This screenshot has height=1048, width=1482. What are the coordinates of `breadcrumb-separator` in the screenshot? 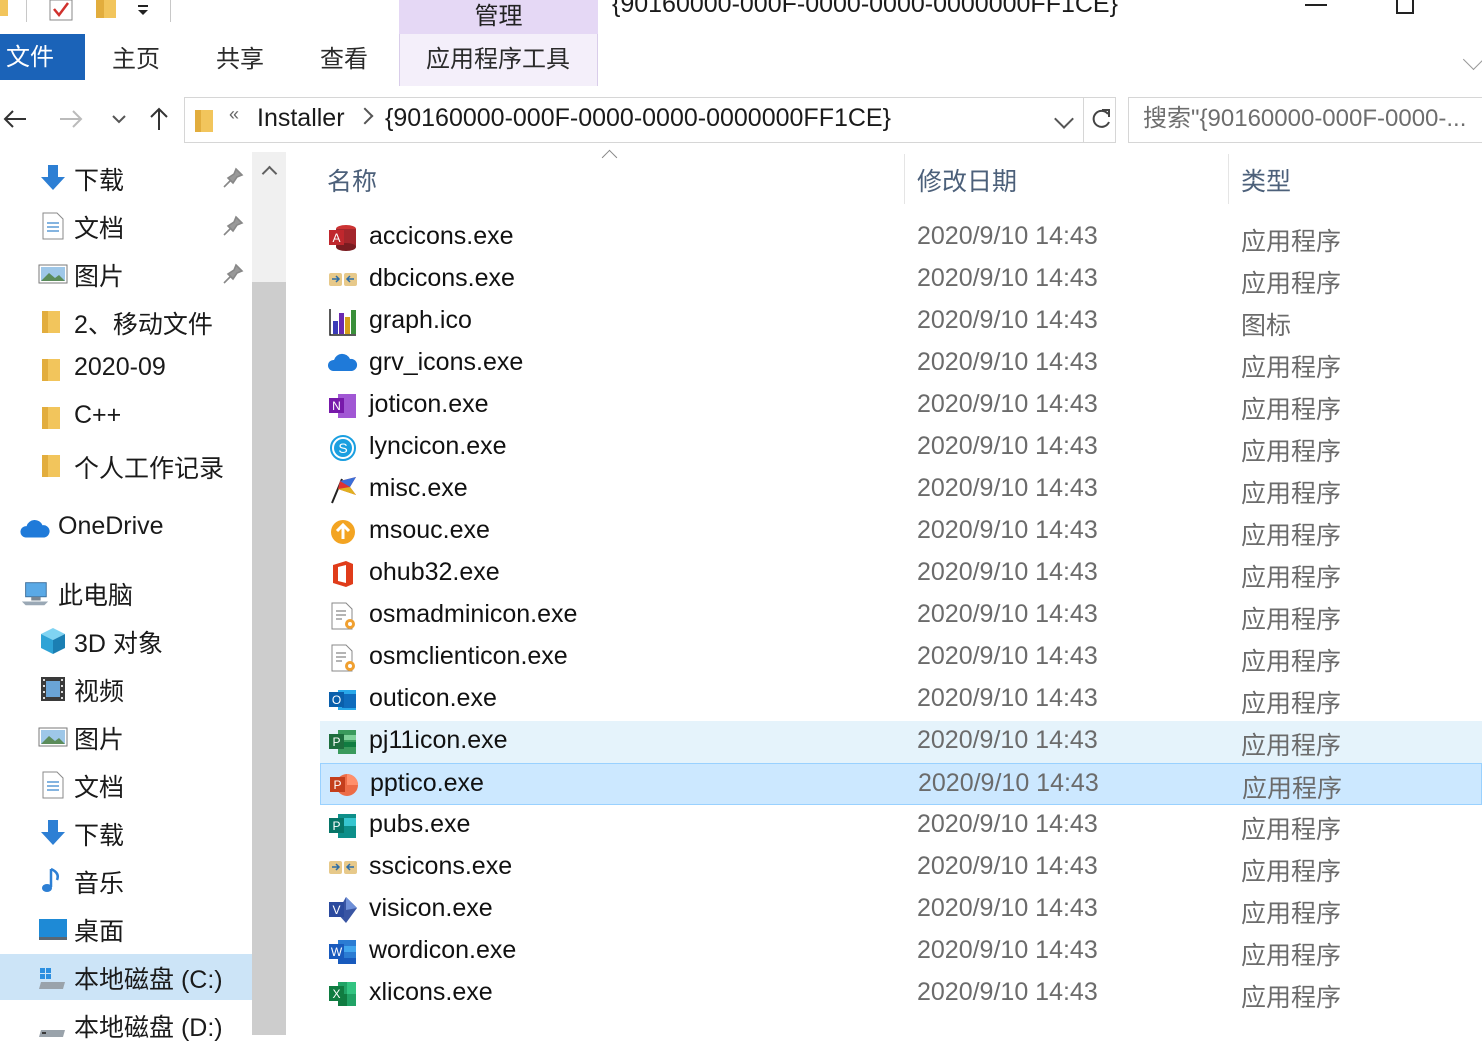 It's located at (365, 116).